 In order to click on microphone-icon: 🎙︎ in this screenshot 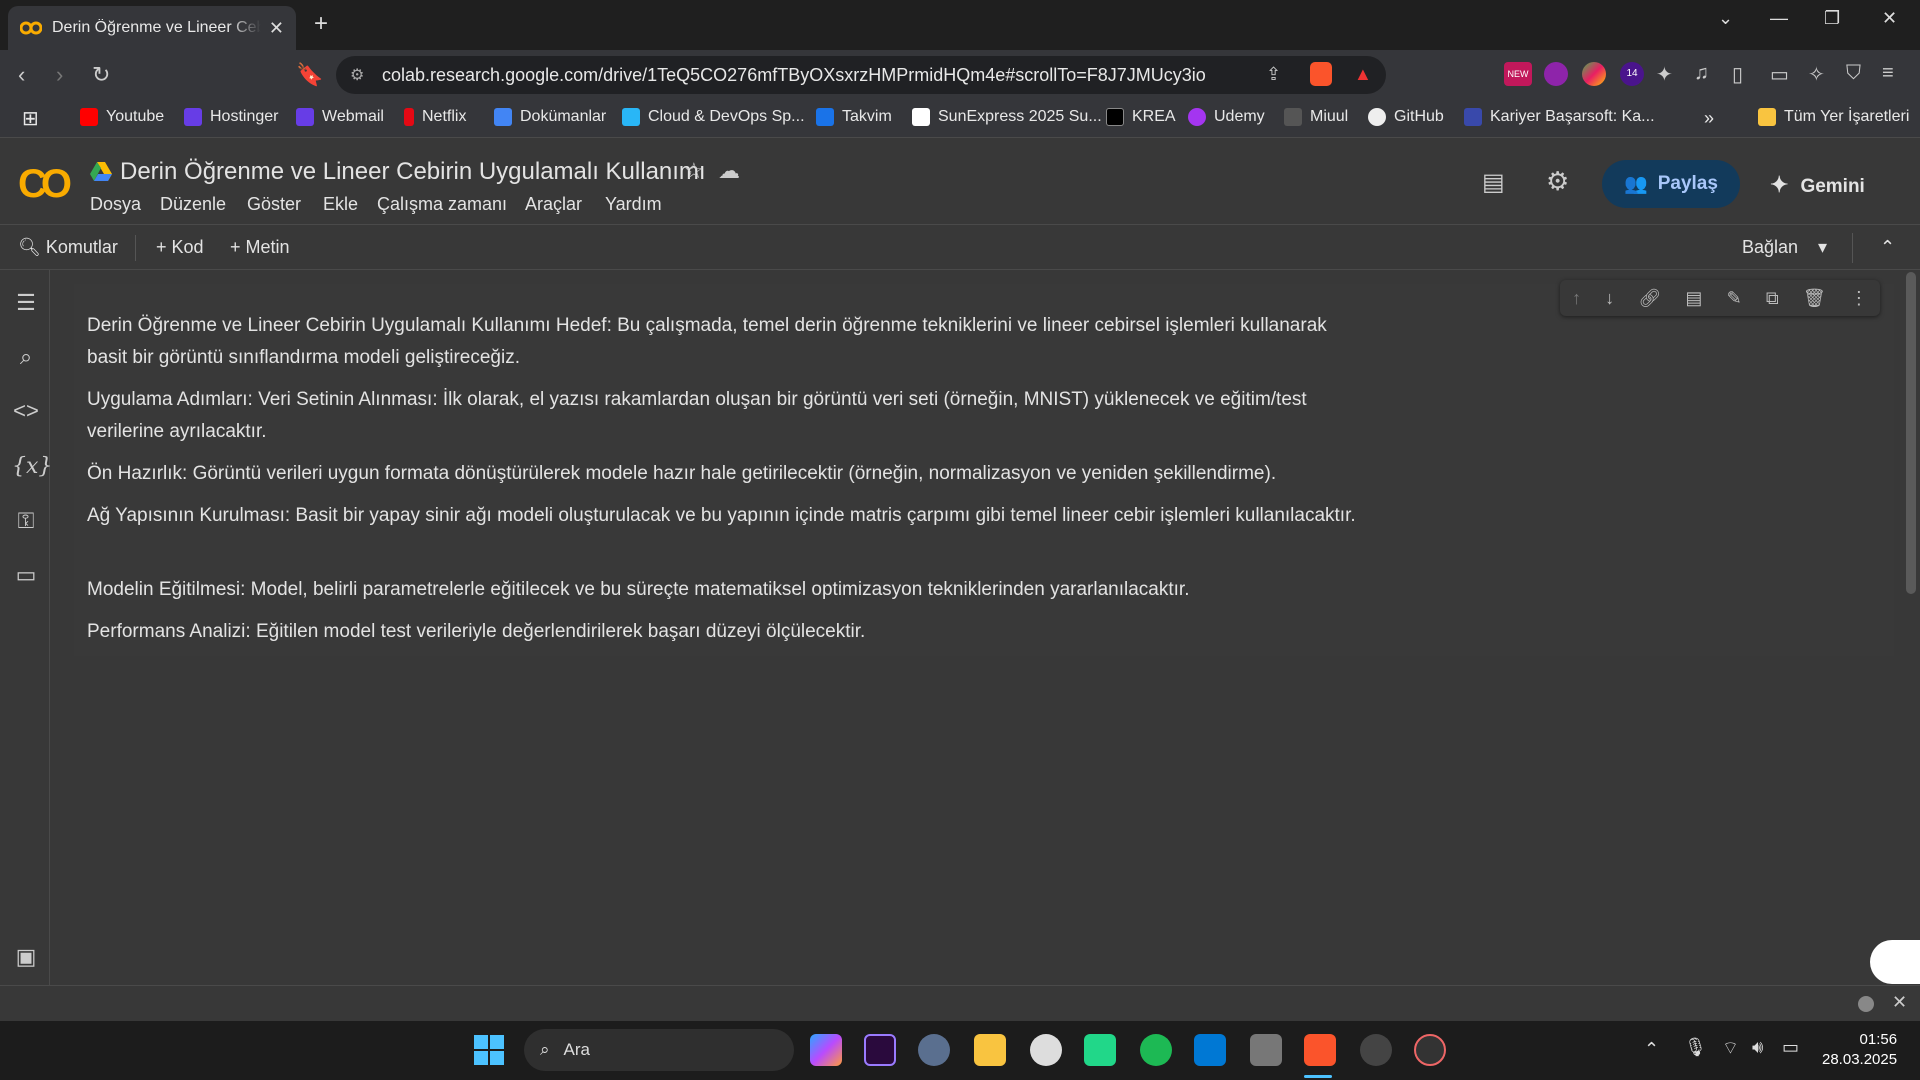, I will do `click(1695, 1047)`.